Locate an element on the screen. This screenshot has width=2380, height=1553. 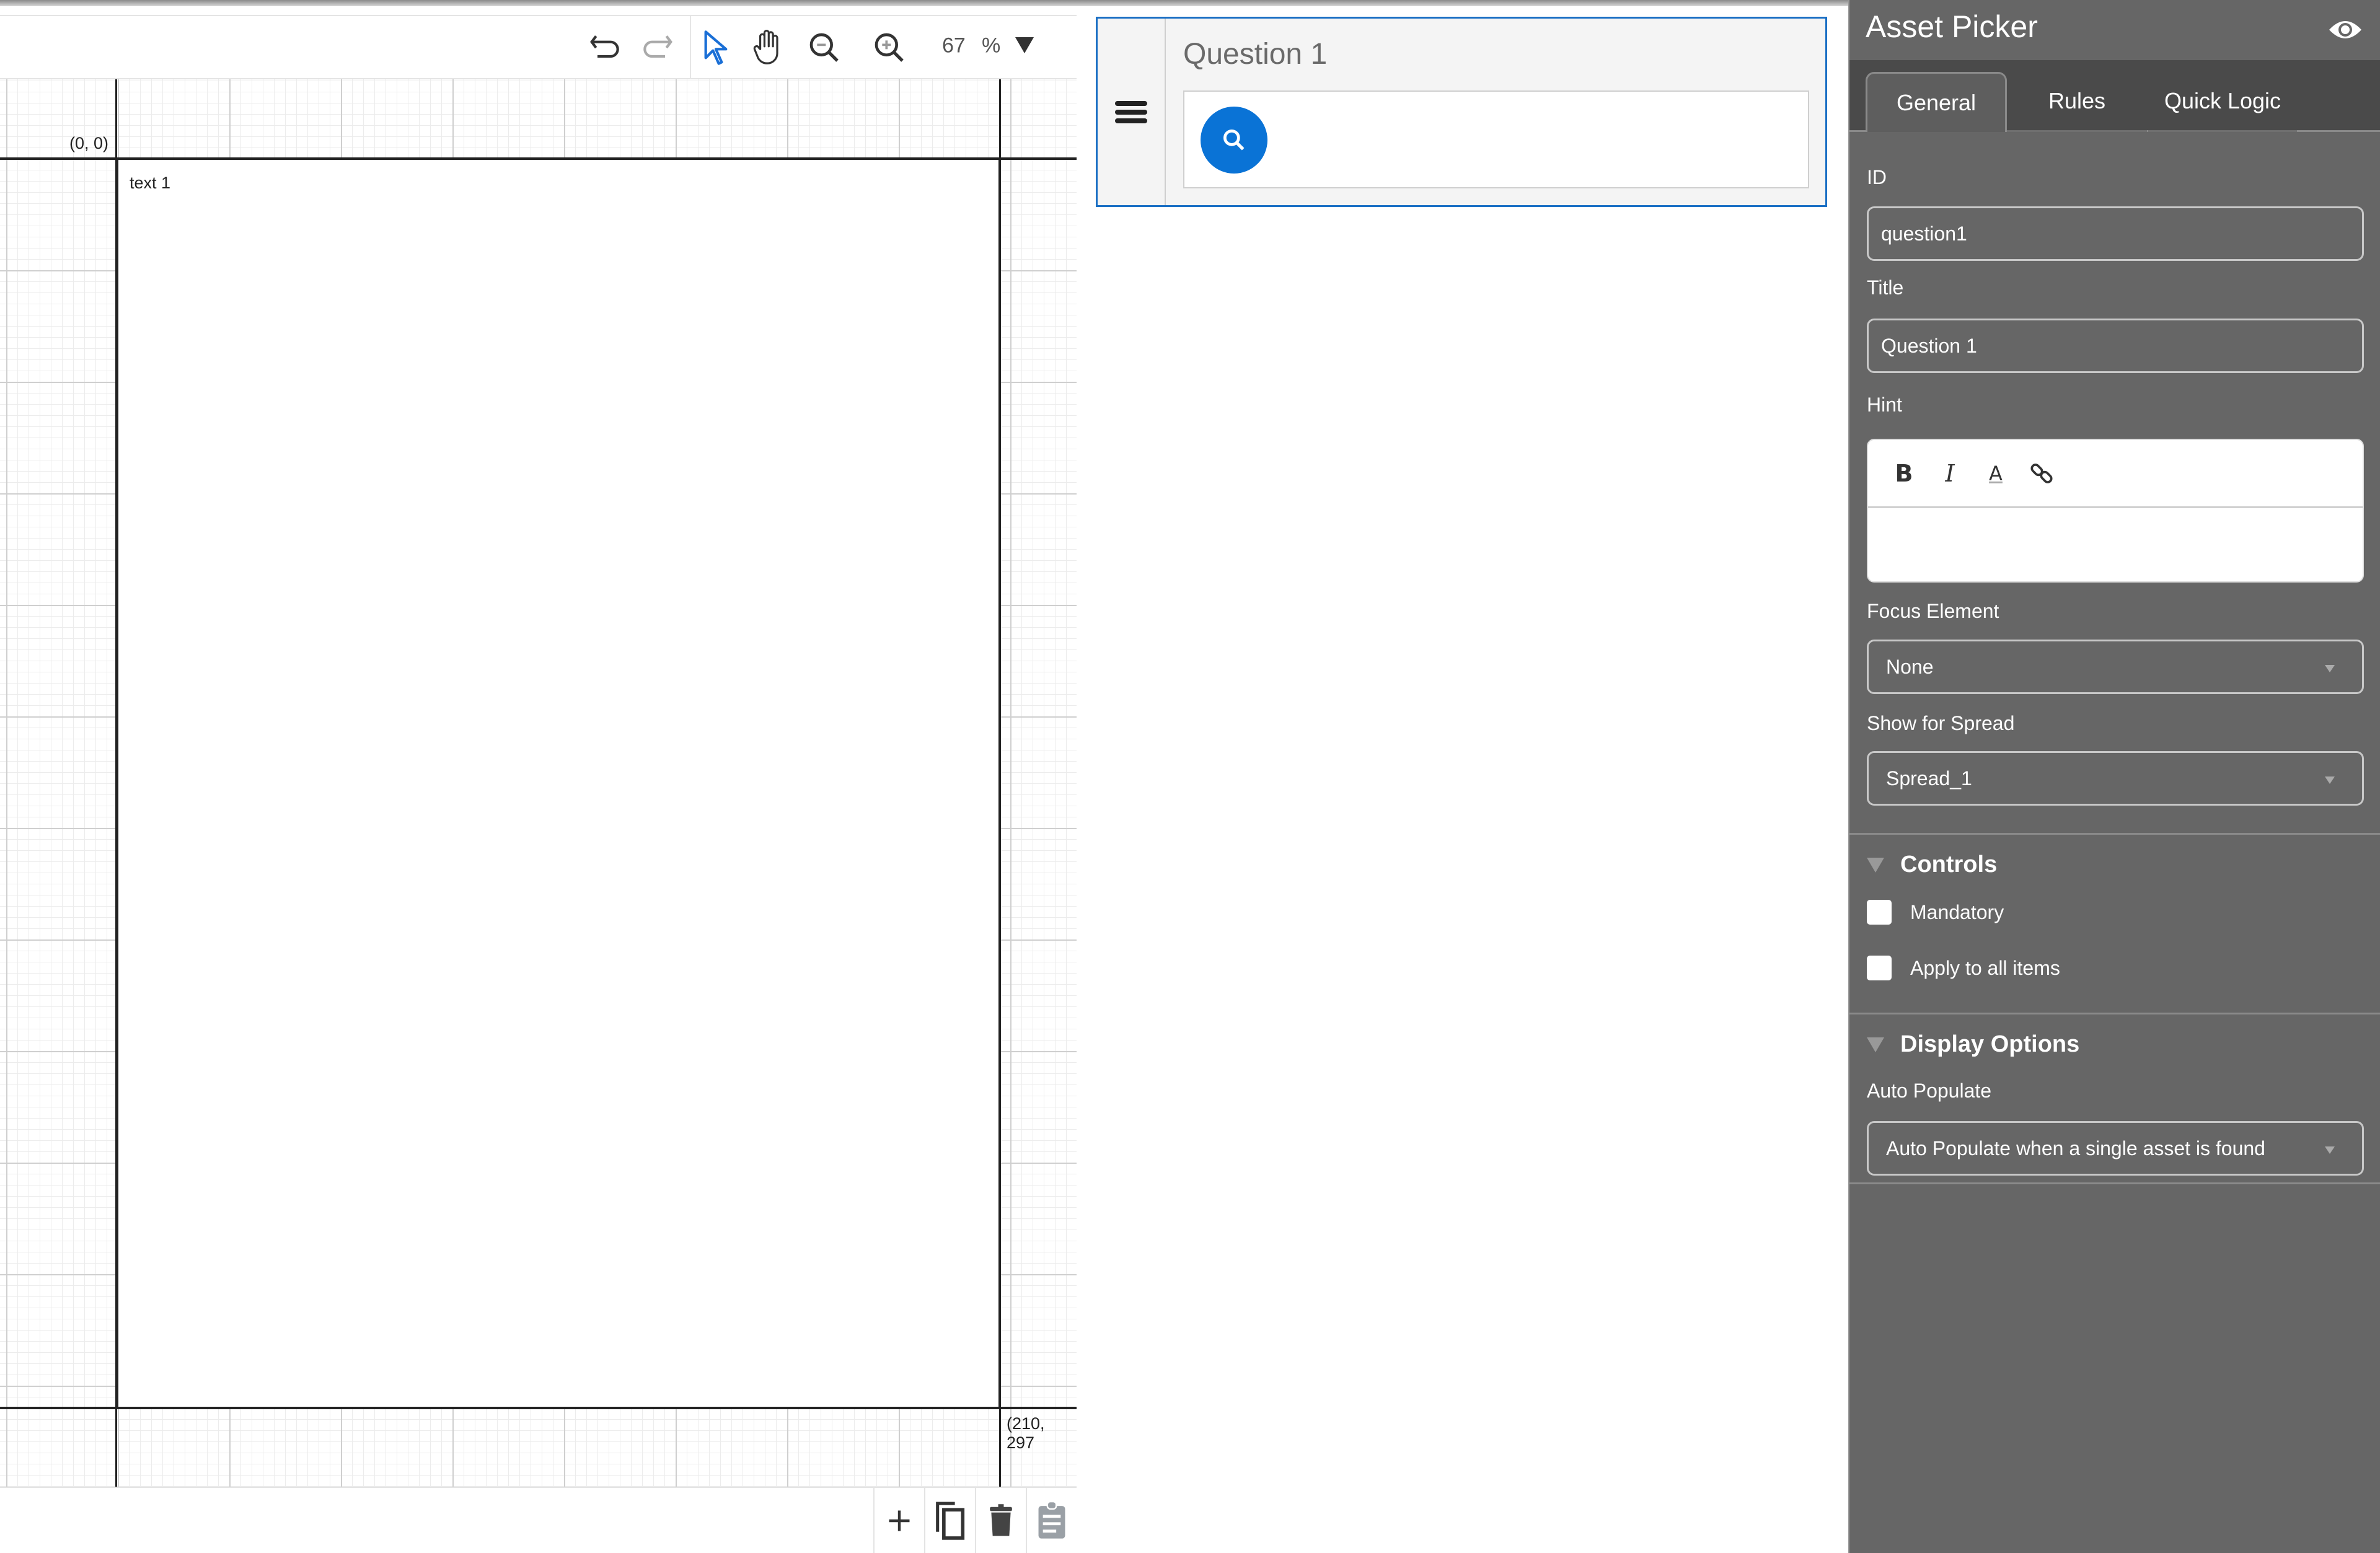
tab-quick-logic: Quick Logic is located at coordinates (2222, 102).